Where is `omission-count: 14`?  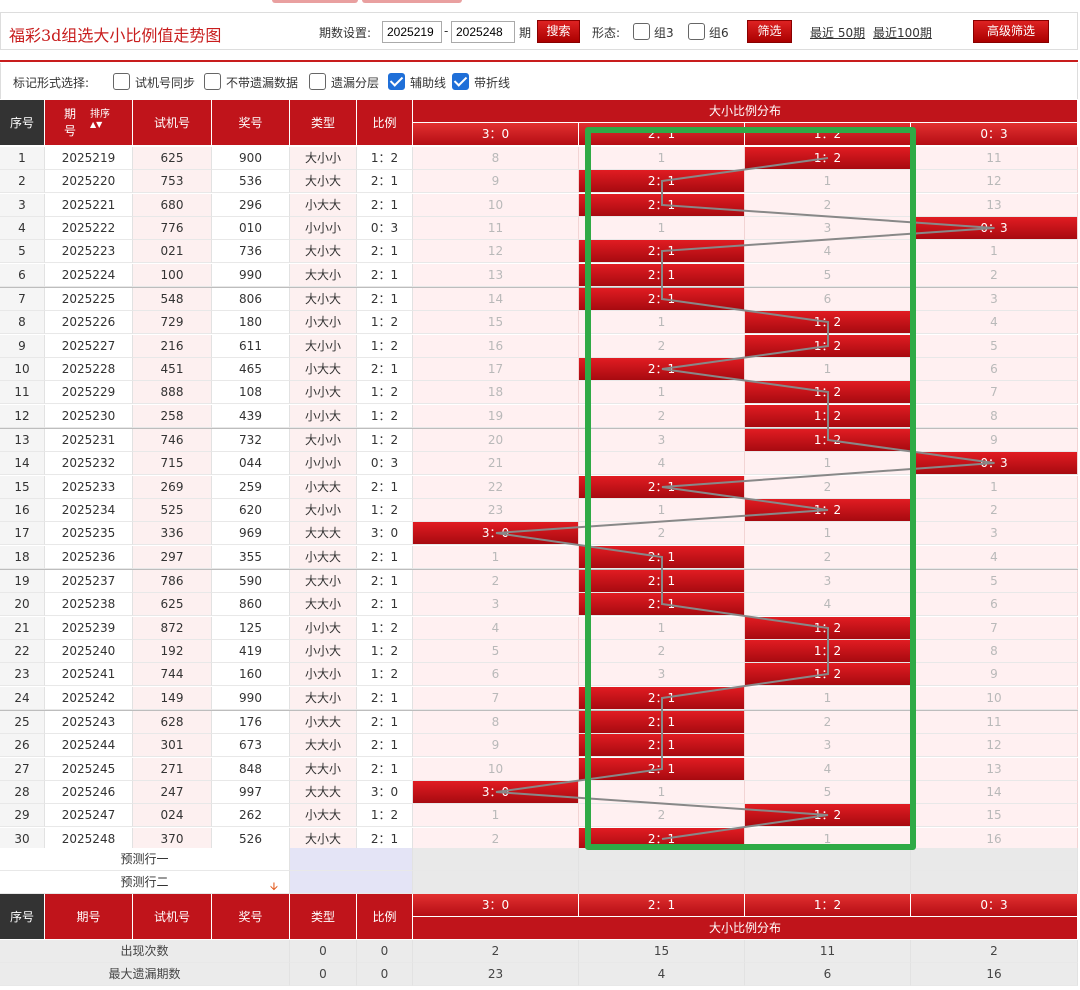 omission-count: 14 is located at coordinates (496, 299).